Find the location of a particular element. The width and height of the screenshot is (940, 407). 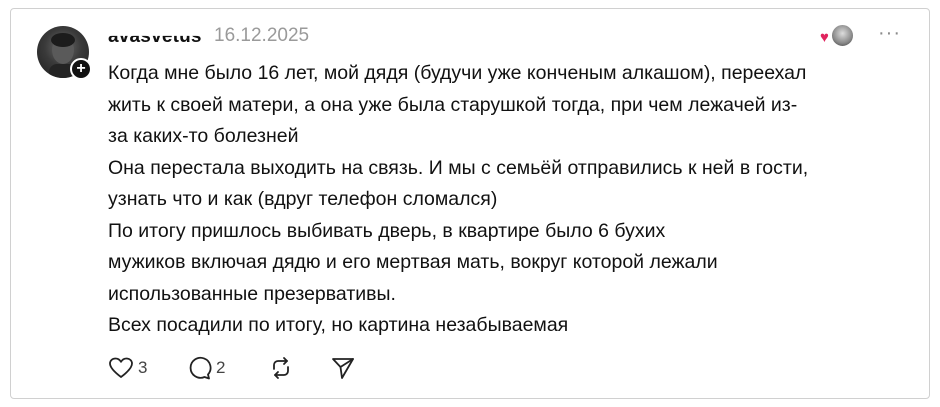

share-button is located at coordinates (343, 368).